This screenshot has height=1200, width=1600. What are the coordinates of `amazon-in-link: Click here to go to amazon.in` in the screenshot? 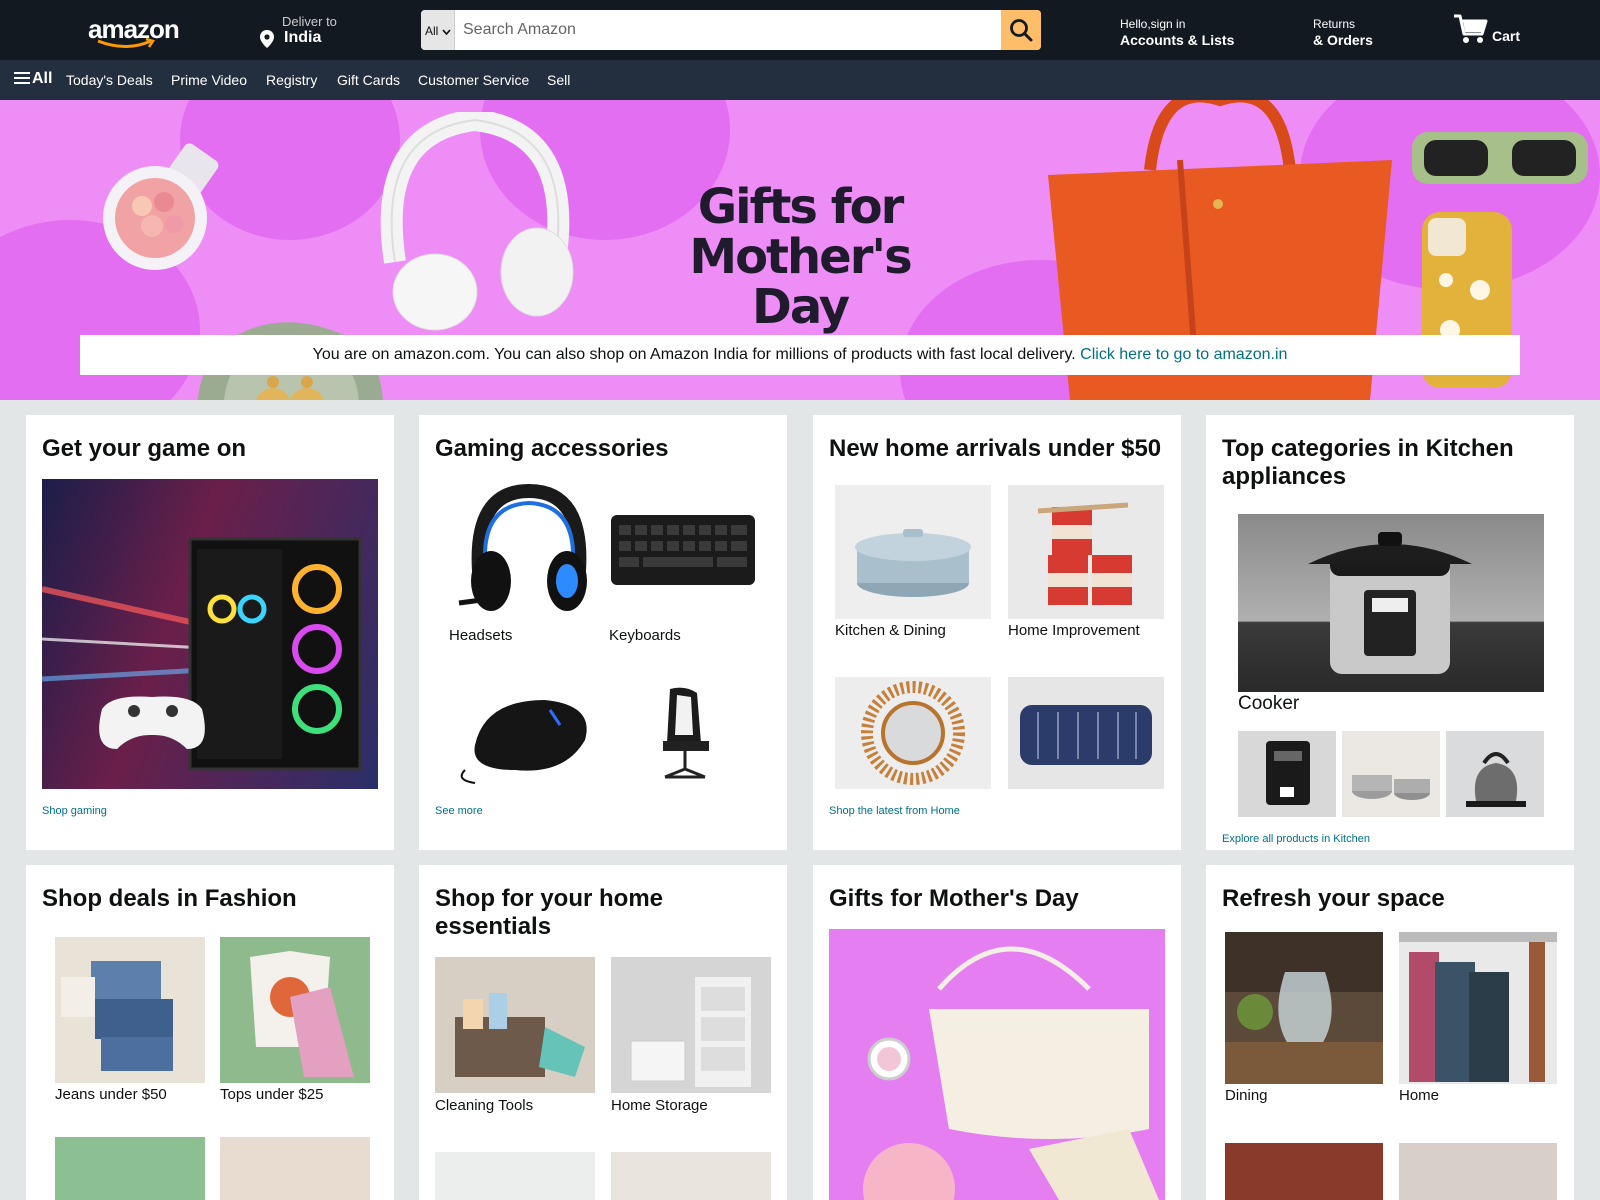 It's located at (1183, 354).